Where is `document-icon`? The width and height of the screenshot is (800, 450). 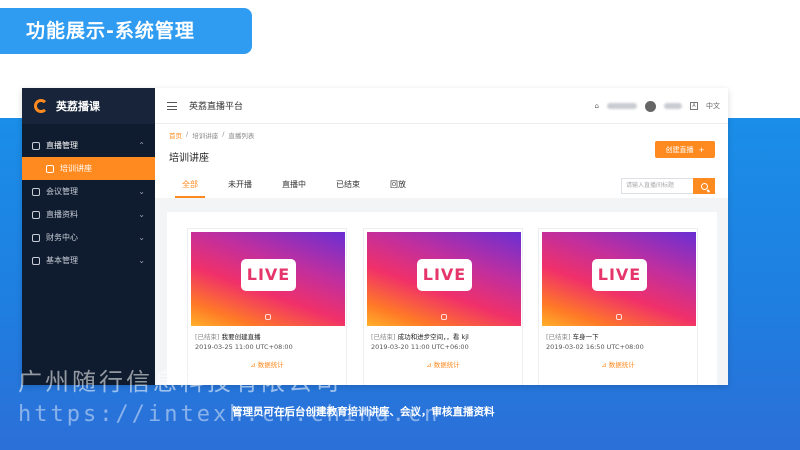 document-icon is located at coordinates (36, 214).